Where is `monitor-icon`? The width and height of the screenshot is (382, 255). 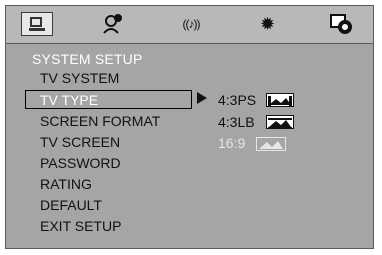
monitor-icon is located at coordinates (37, 24).